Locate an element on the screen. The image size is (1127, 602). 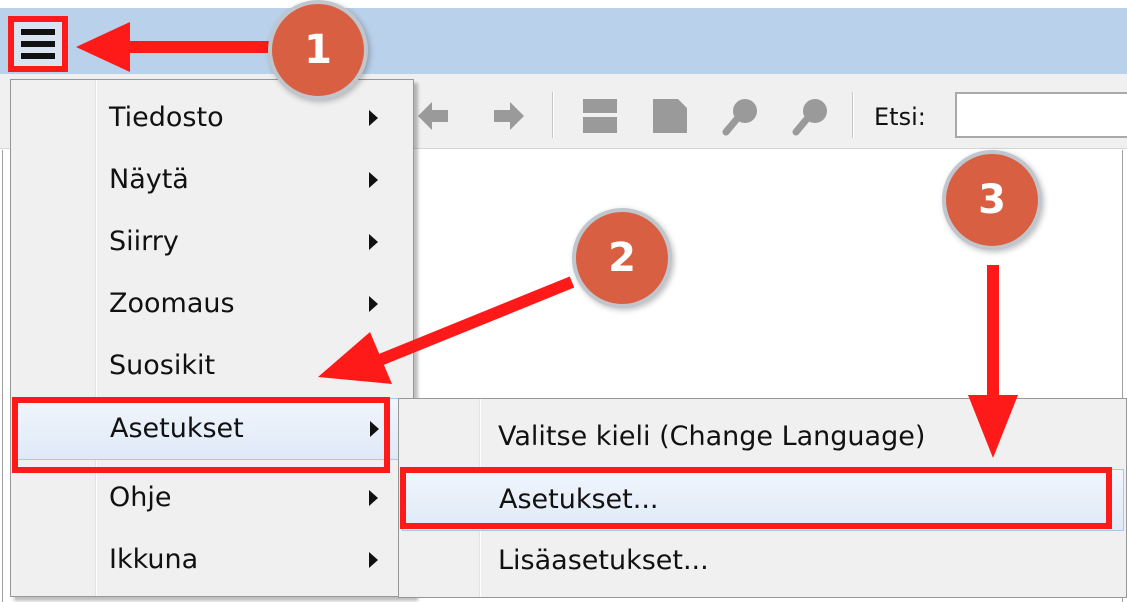
menu-item-zoomaus: Zoomaus is located at coordinates (212, 305).